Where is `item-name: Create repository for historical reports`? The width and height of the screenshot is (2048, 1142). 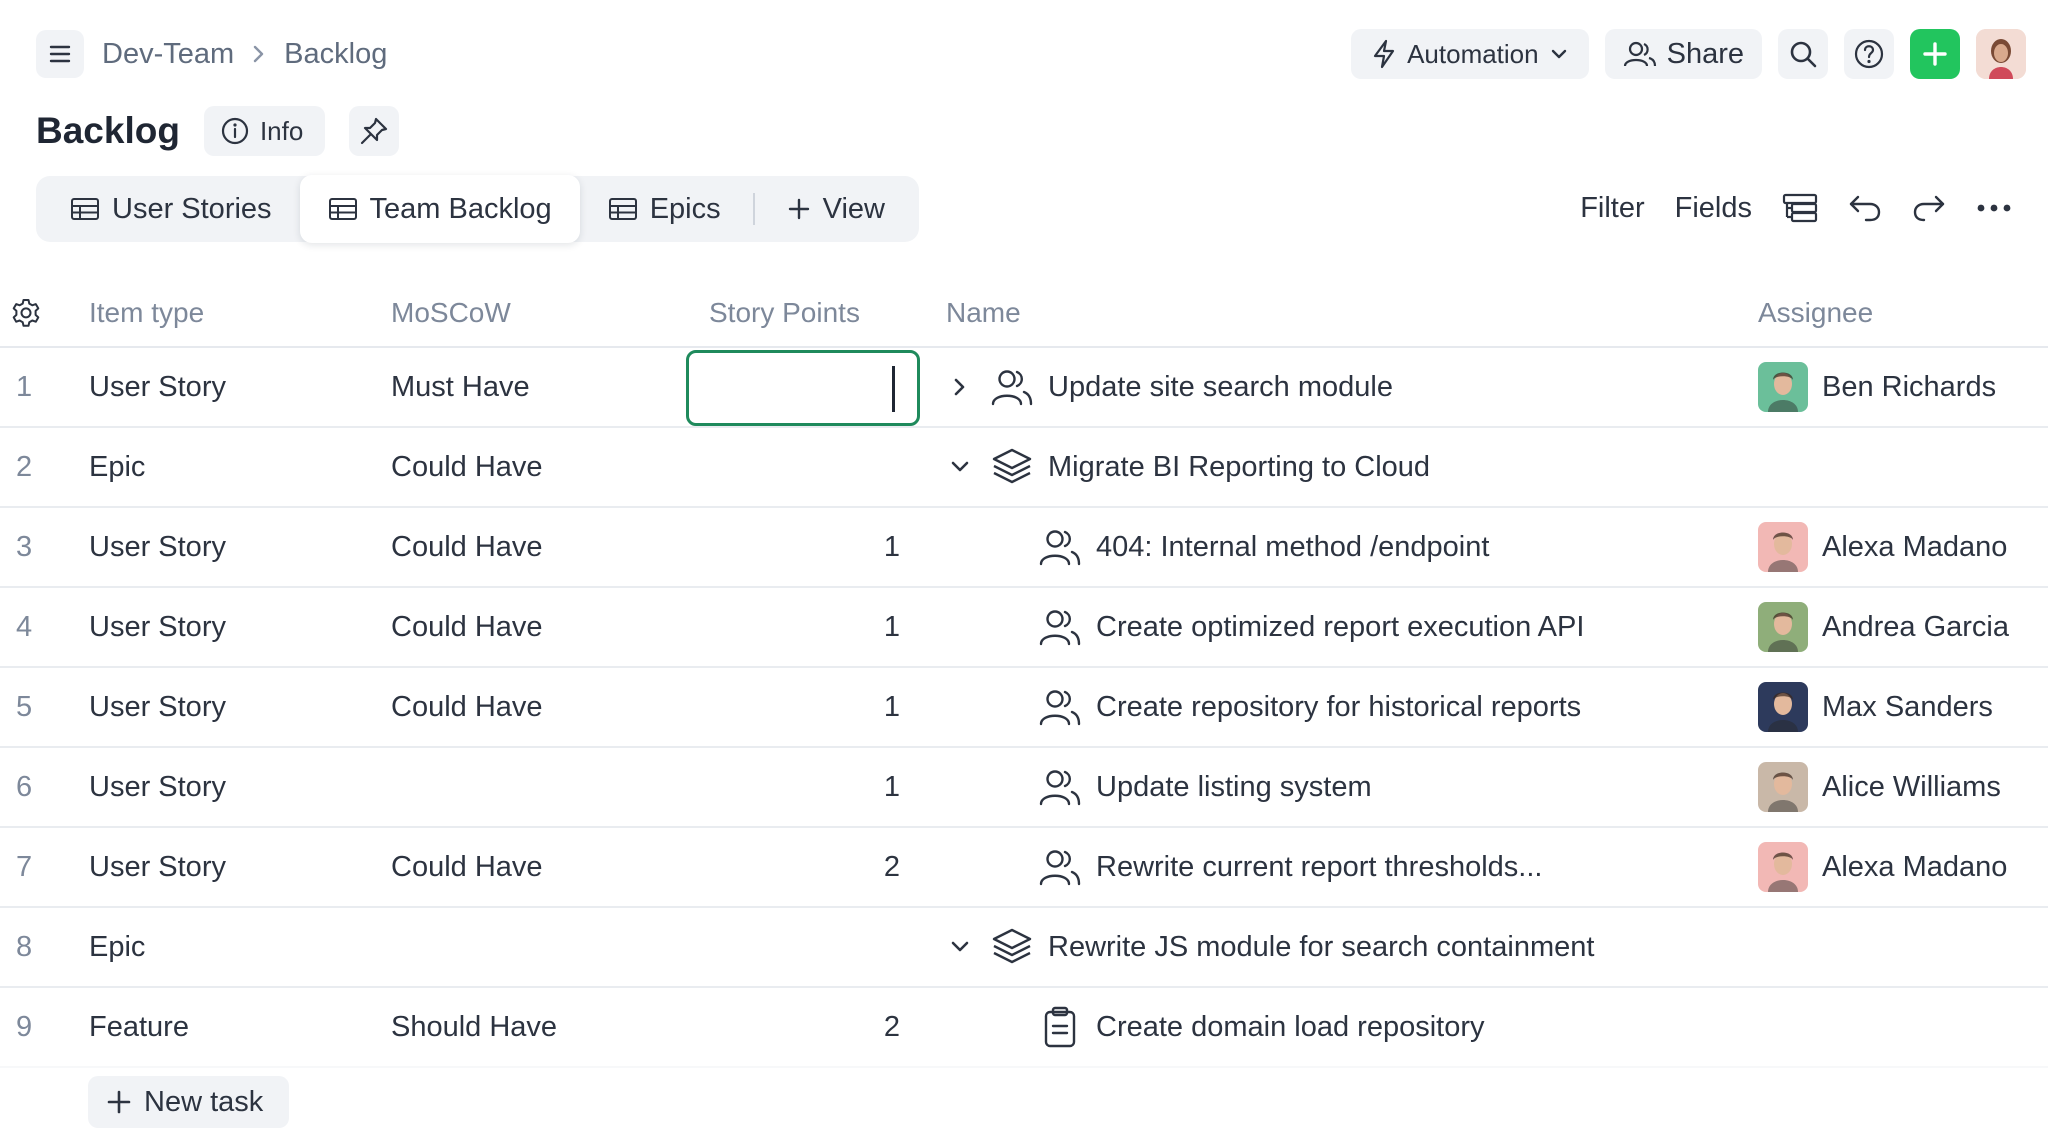
item-name: Create repository for historical reports is located at coordinates (1338, 707).